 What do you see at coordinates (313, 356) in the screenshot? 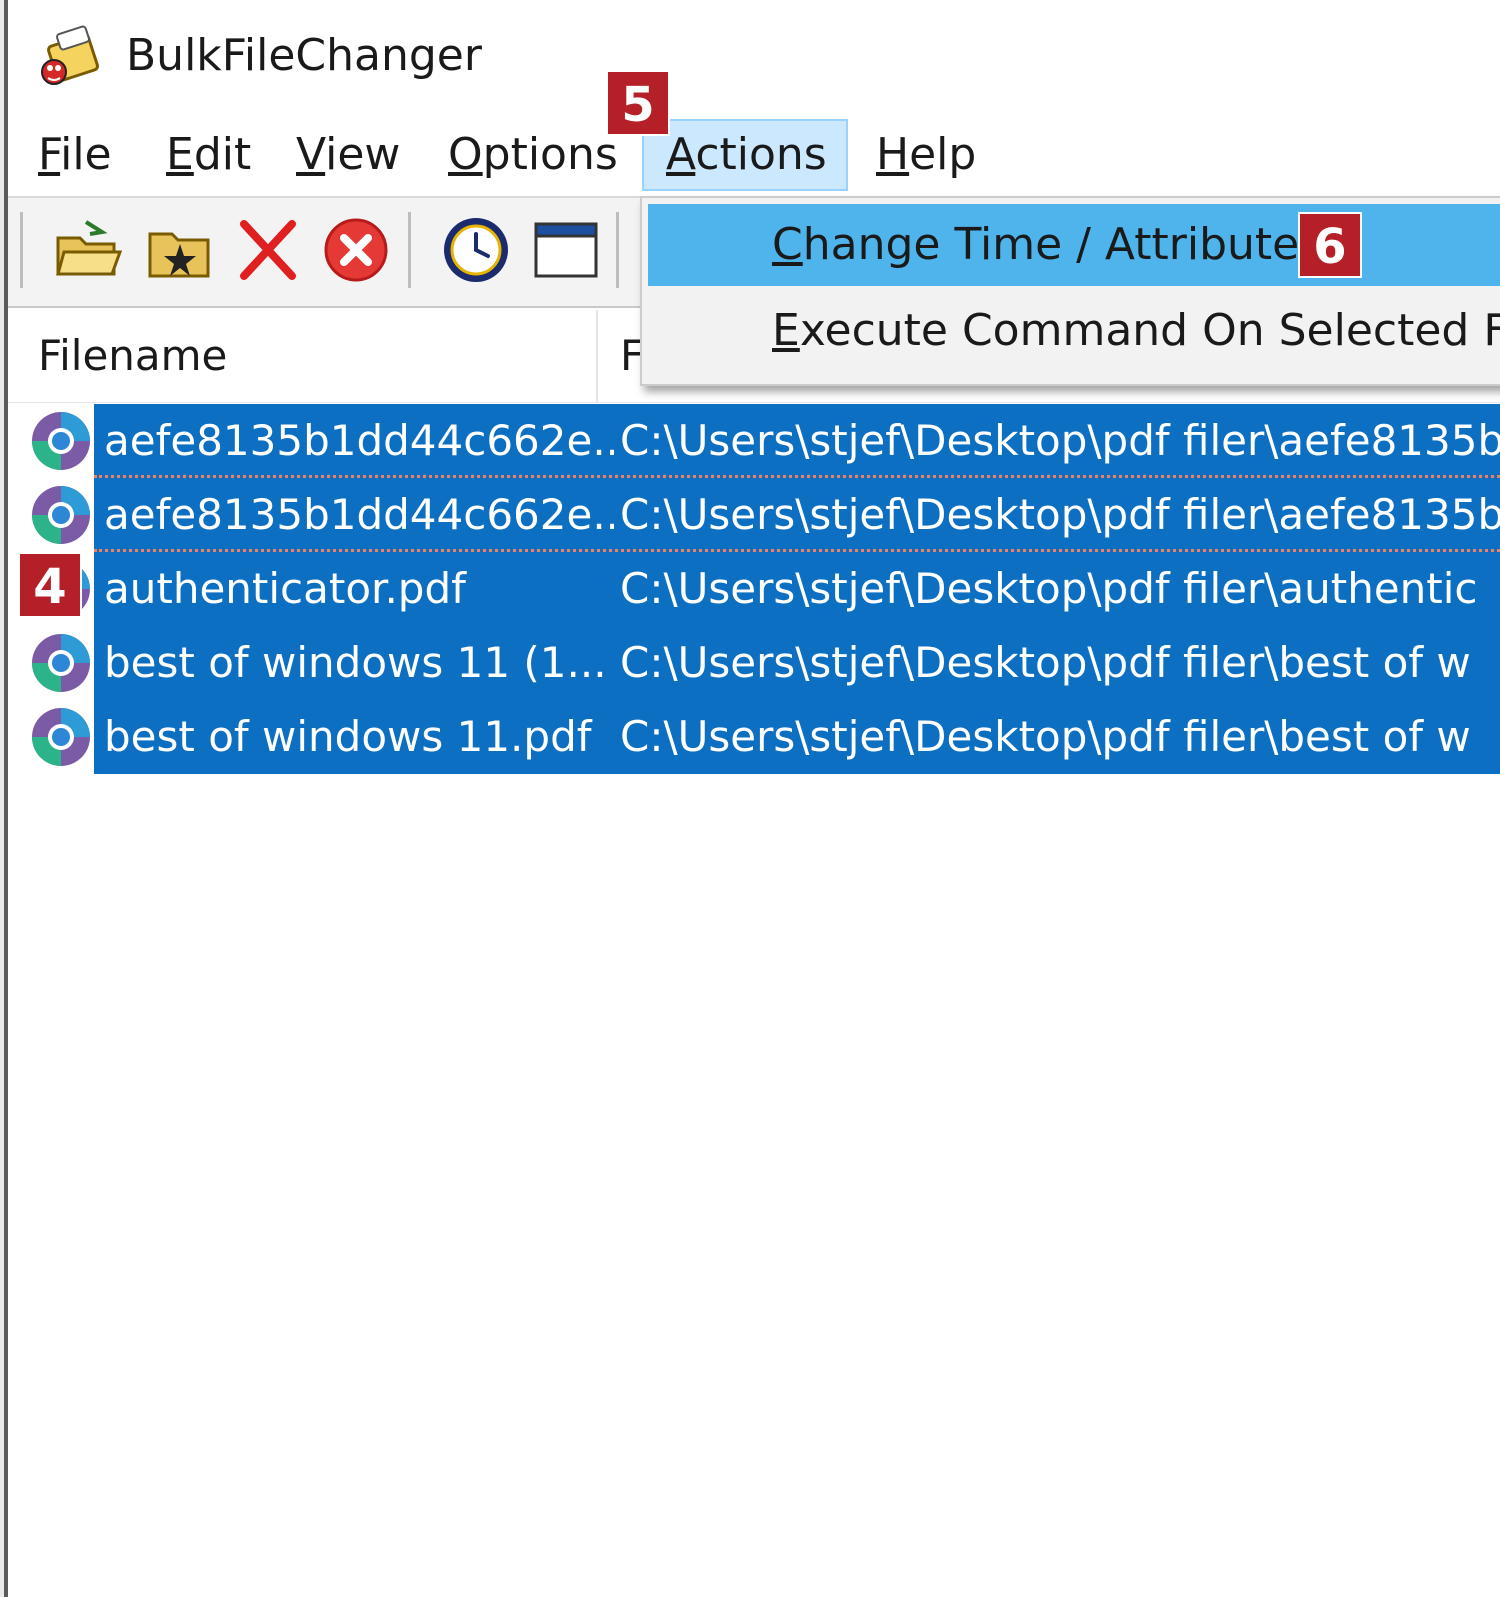
I see `column-header-filename: Filename` at bounding box center [313, 356].